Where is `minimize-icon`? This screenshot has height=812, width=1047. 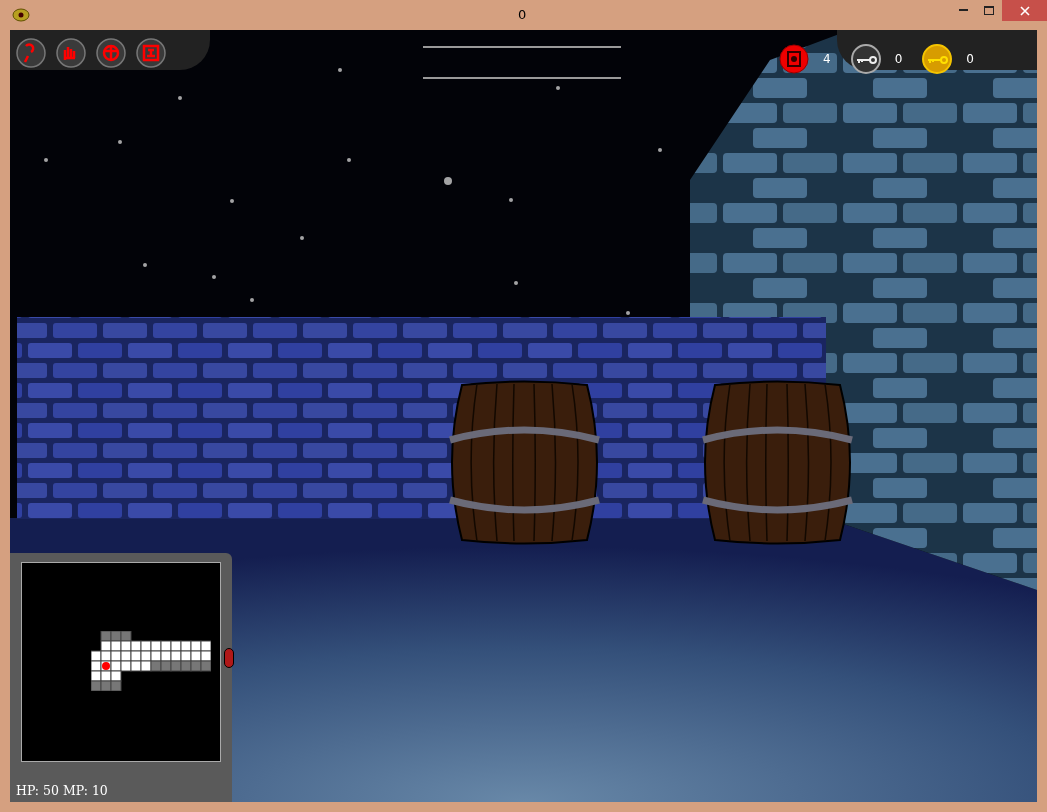
minimize-icon is located at coordinates (963, 10).